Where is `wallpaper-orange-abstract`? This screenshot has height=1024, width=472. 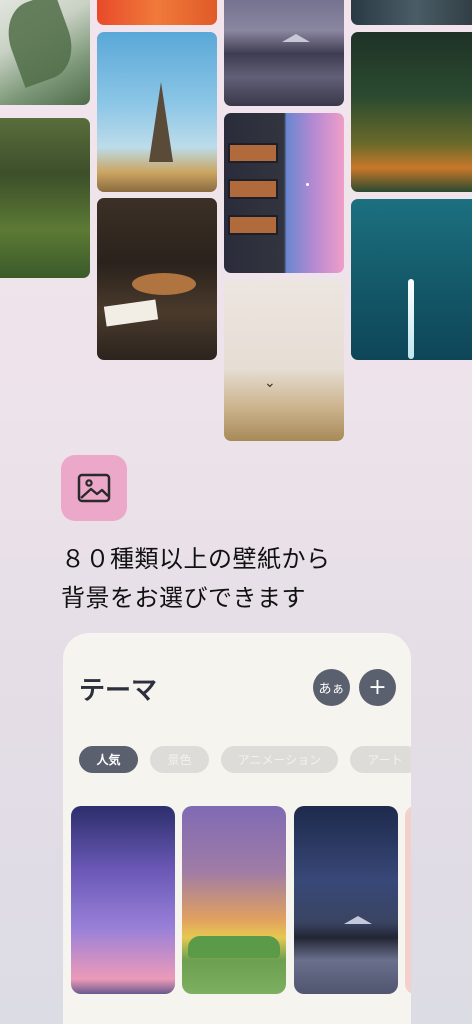
wallpaper-orange-abstract is located at coordinates (157, 12).